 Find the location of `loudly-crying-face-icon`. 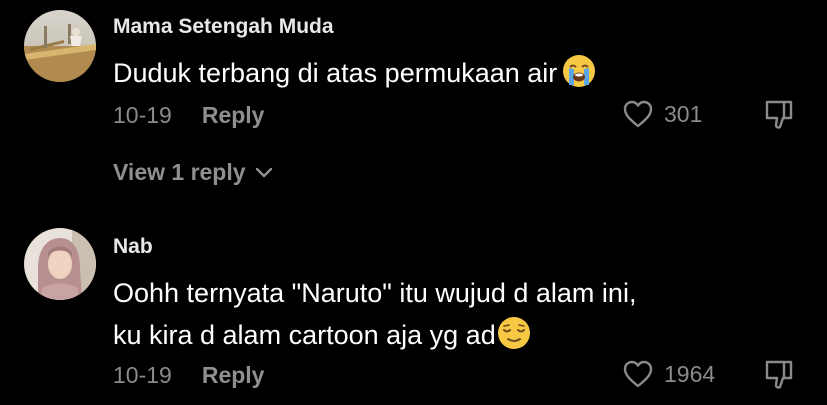

loudly-crying-face-icon is located at coordinates (579, 71).